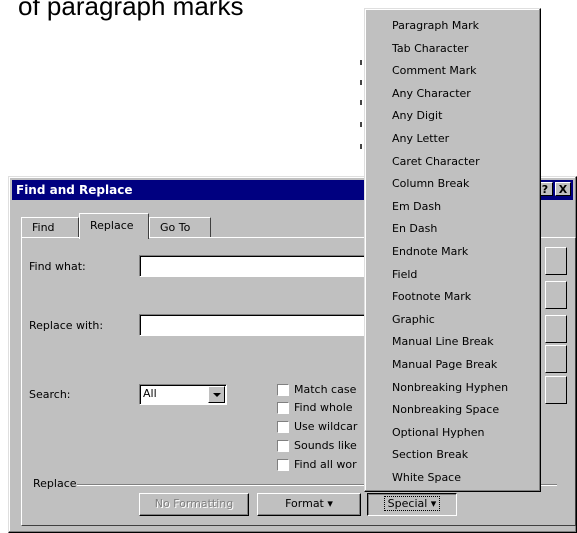 This screenshot has height=533, width=577. I want to click on format-button: Format ▾, so click(309, 504).